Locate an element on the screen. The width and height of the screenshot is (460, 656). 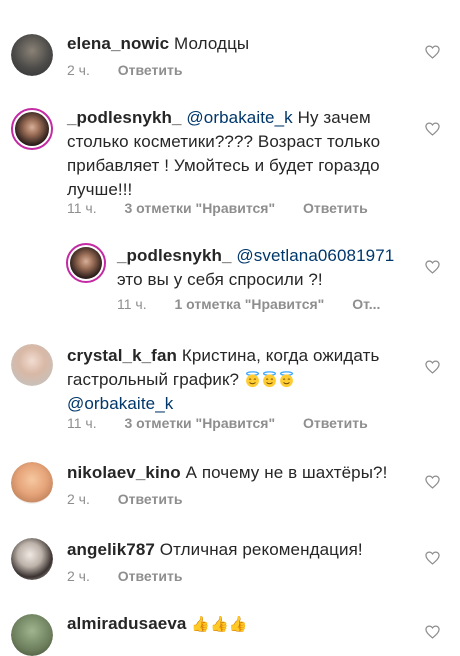
comment-text: Отличная рекомендация! is located at coordinates (261, 549).